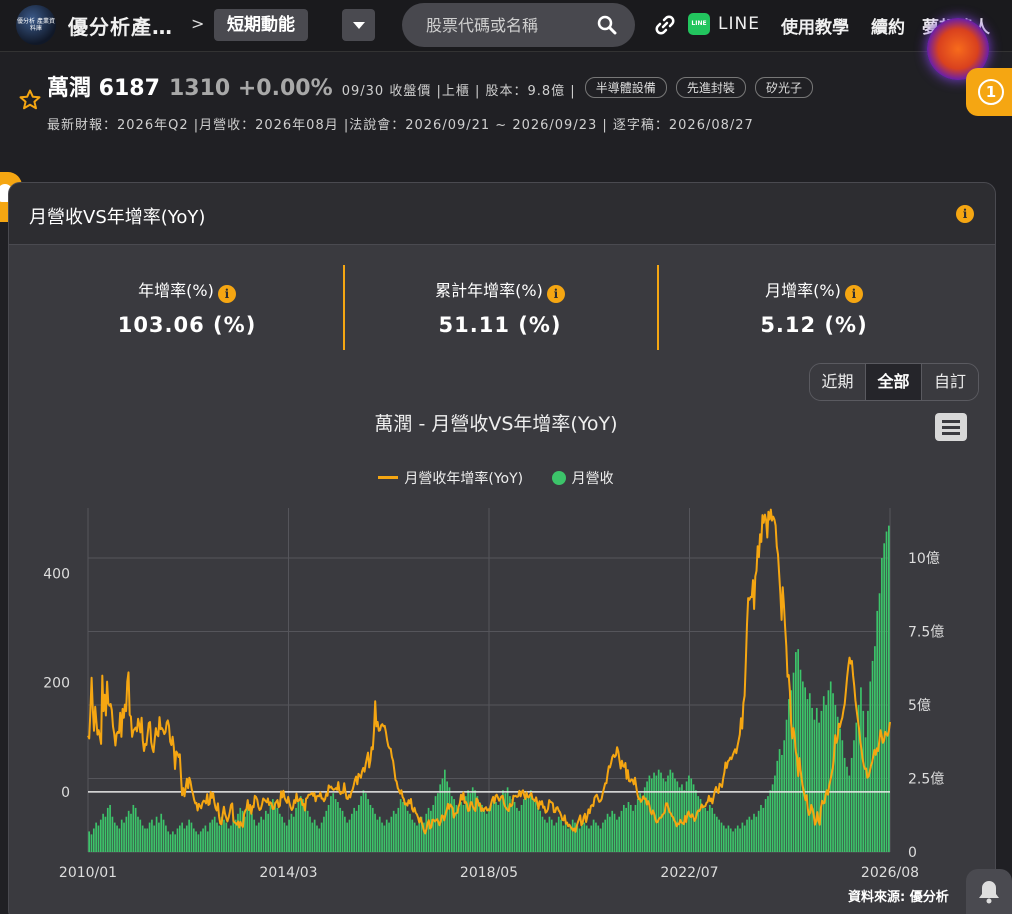 The width and height of the screenshot is (1012, 914). I want to click on y-right-tick-label: 2.5億, so click(926, 779).